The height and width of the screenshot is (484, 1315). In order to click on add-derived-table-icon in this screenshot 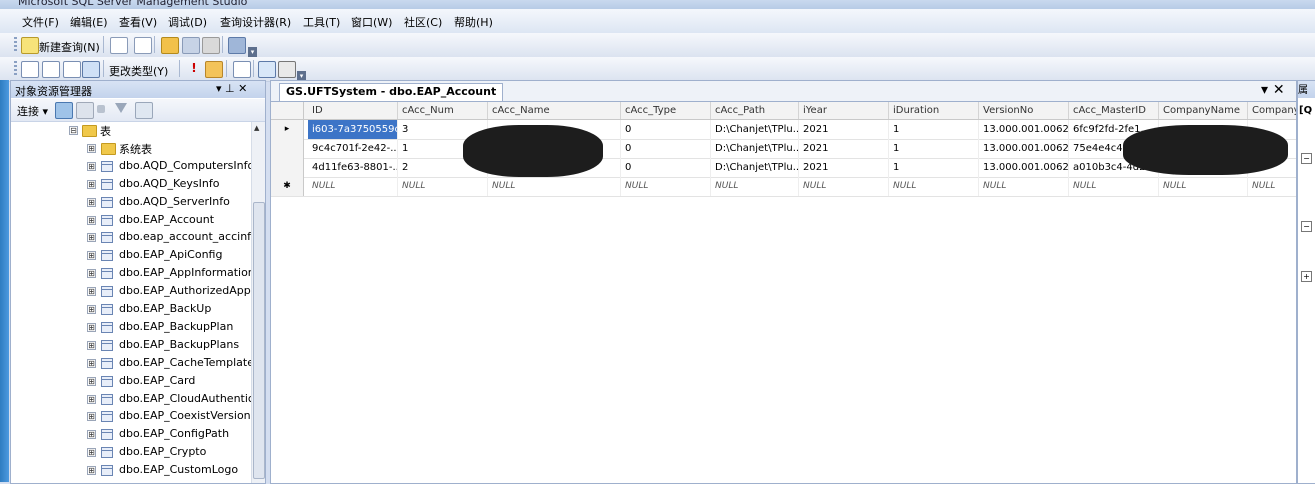, I will do `click(287, 69)`.